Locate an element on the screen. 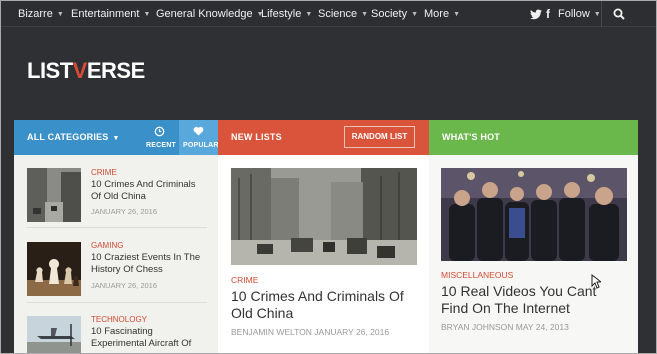 This screenshot has width=657, height=354. list-item-title: 10 Craziest Events In The is located at coordinates (145, 258).